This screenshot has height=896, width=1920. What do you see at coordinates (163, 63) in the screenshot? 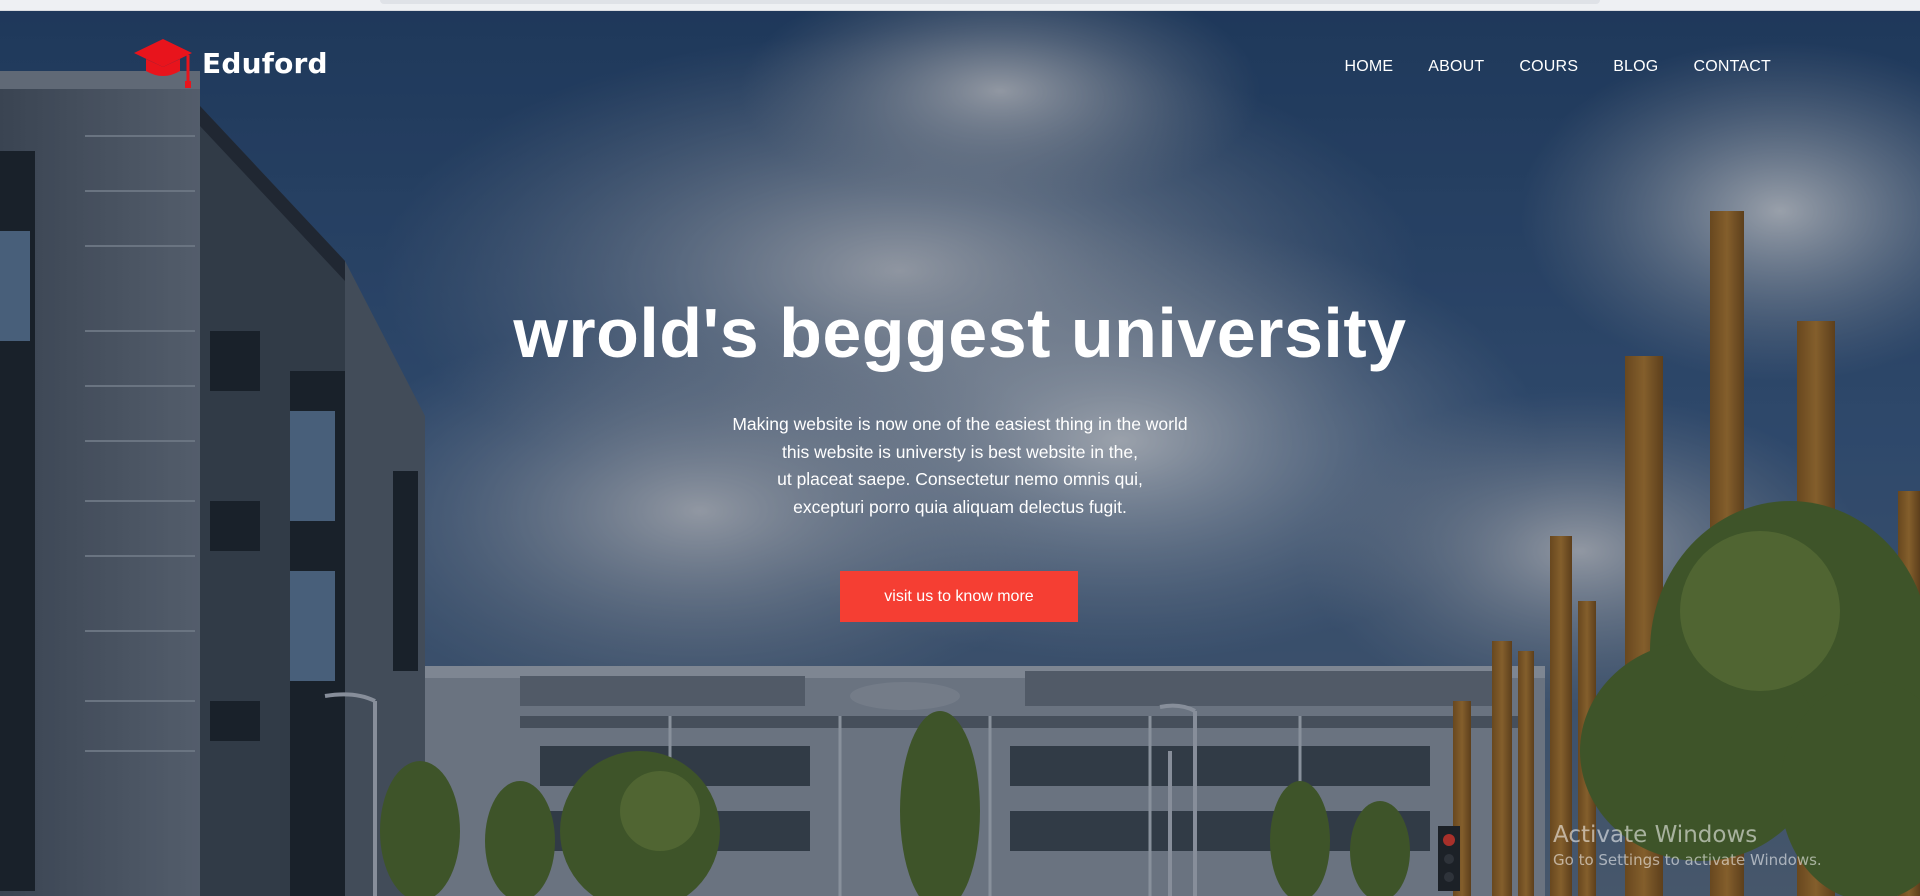
I see `graduation-cap-icon` at bounding box center [163, 63].